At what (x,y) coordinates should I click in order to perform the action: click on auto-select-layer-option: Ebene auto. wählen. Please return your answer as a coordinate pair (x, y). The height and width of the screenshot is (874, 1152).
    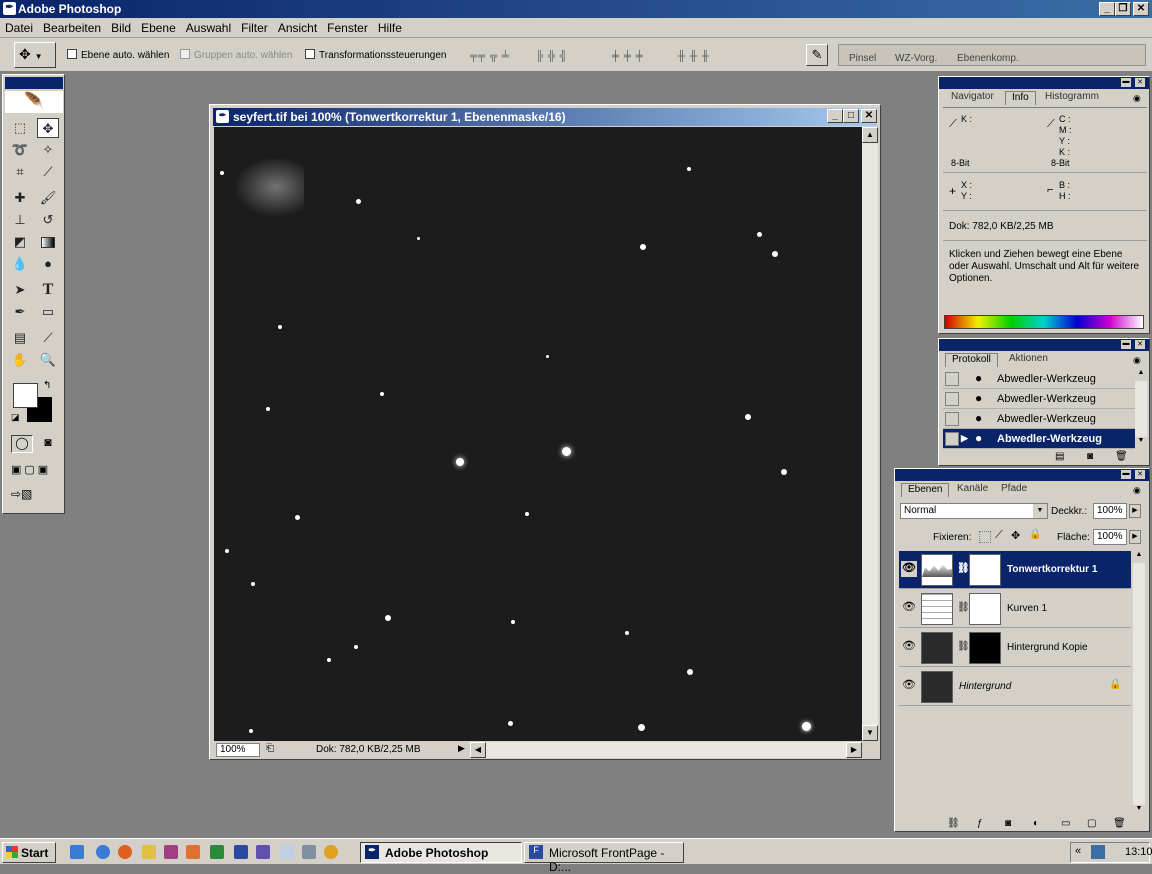
    Looking at the image, I should click on (118, 55).